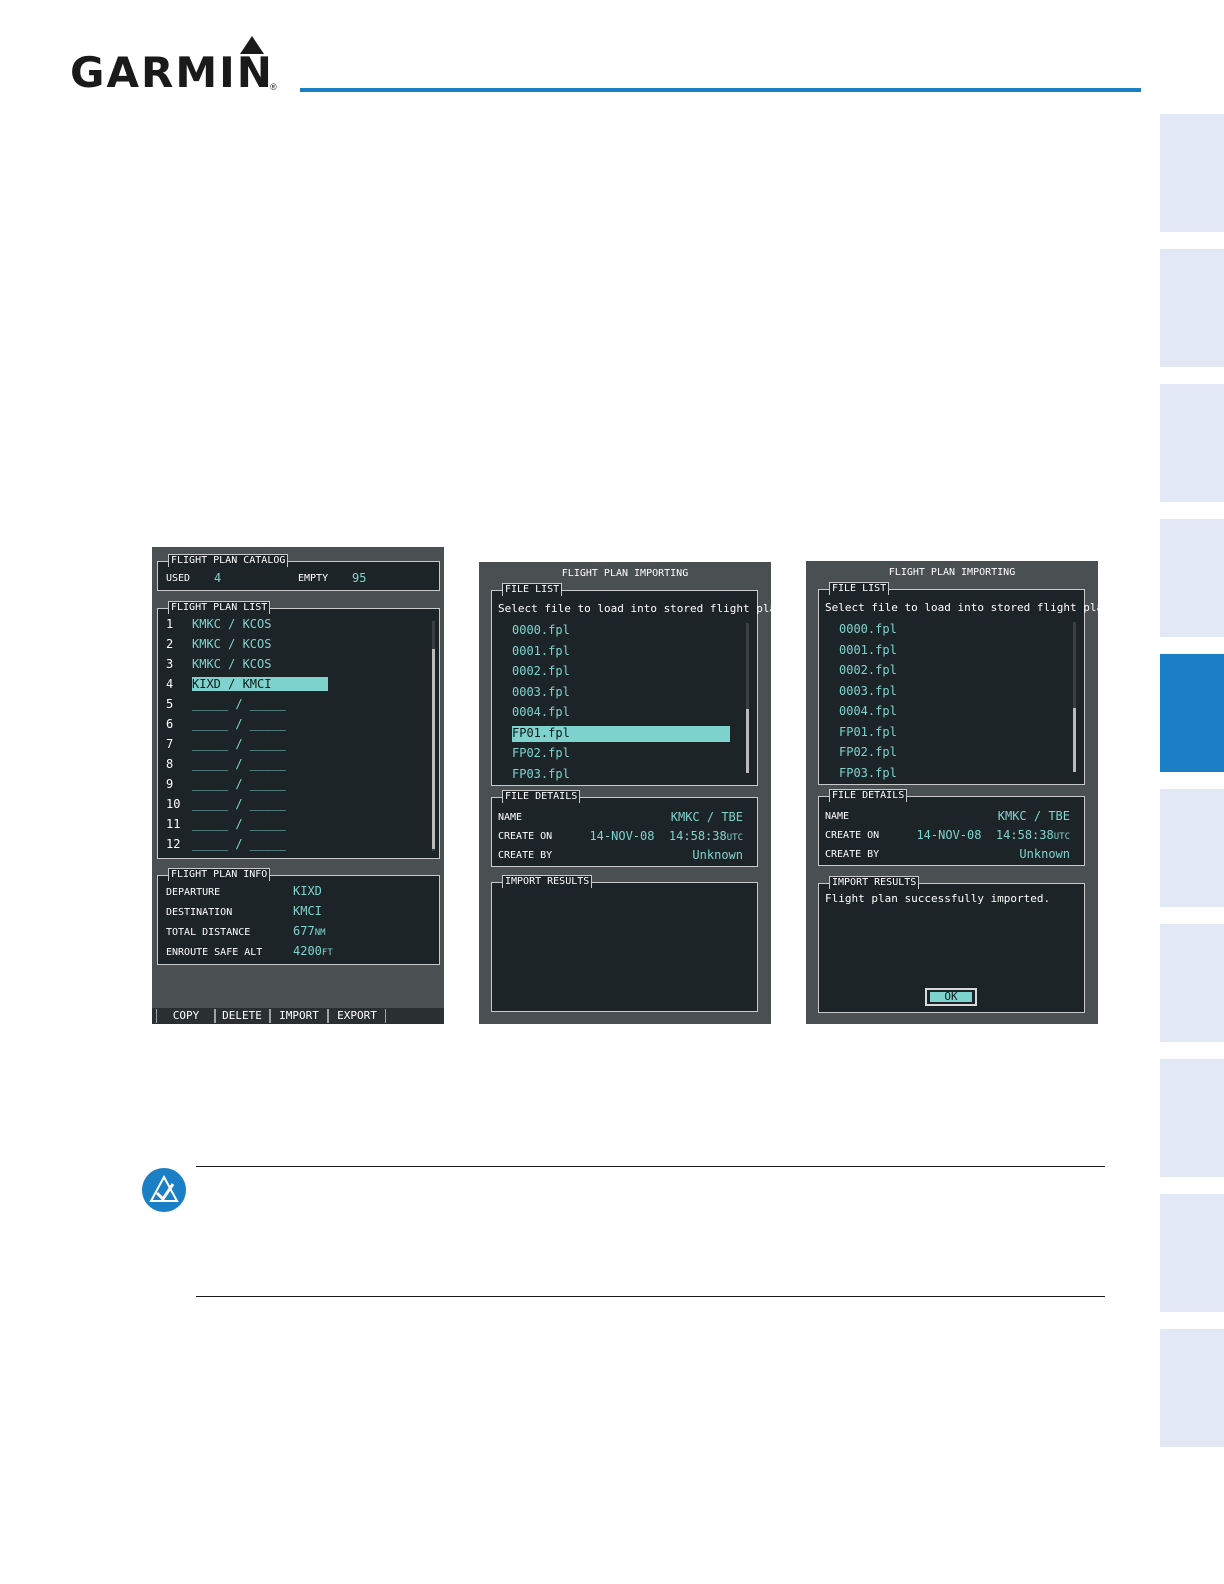  I want to click on flight-plan-row: 12 _____ / _____, so click(291, 845).